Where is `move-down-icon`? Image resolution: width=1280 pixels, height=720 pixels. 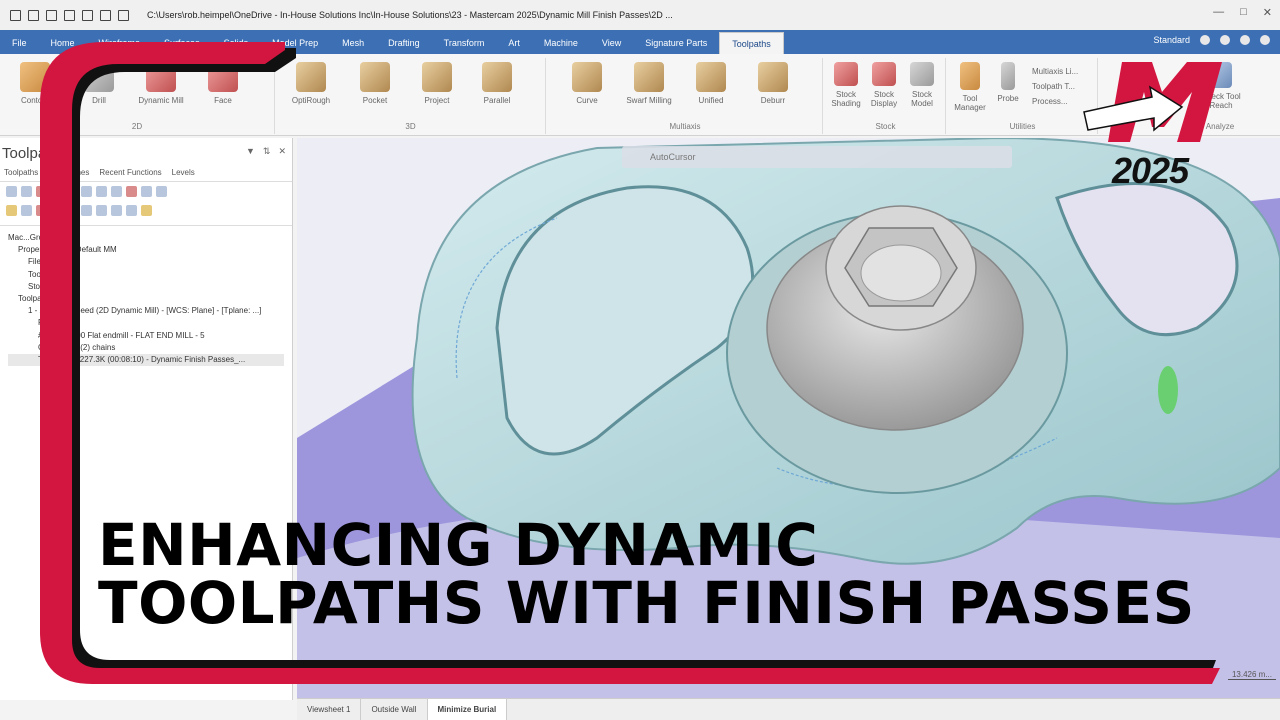 move-down-icon is located at coordinates (41, 210).